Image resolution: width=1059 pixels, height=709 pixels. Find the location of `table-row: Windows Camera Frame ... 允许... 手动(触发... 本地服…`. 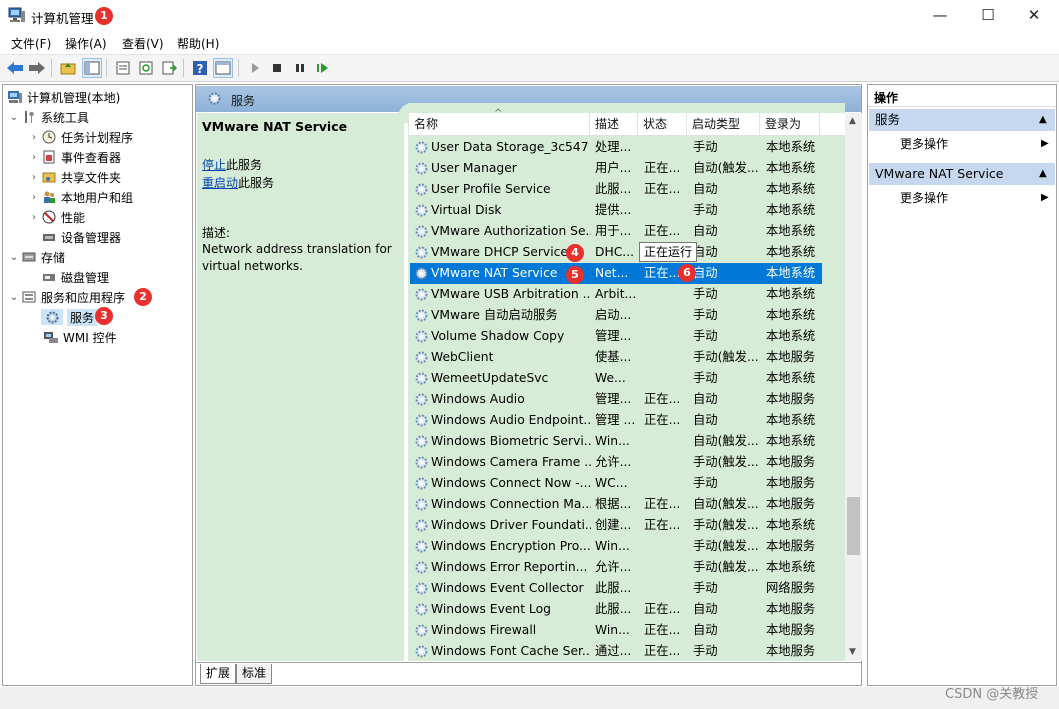

table-row: Windows Camera Frame ... 允许... 手动(触发... 本地服… is located at coordinates (616, 462).